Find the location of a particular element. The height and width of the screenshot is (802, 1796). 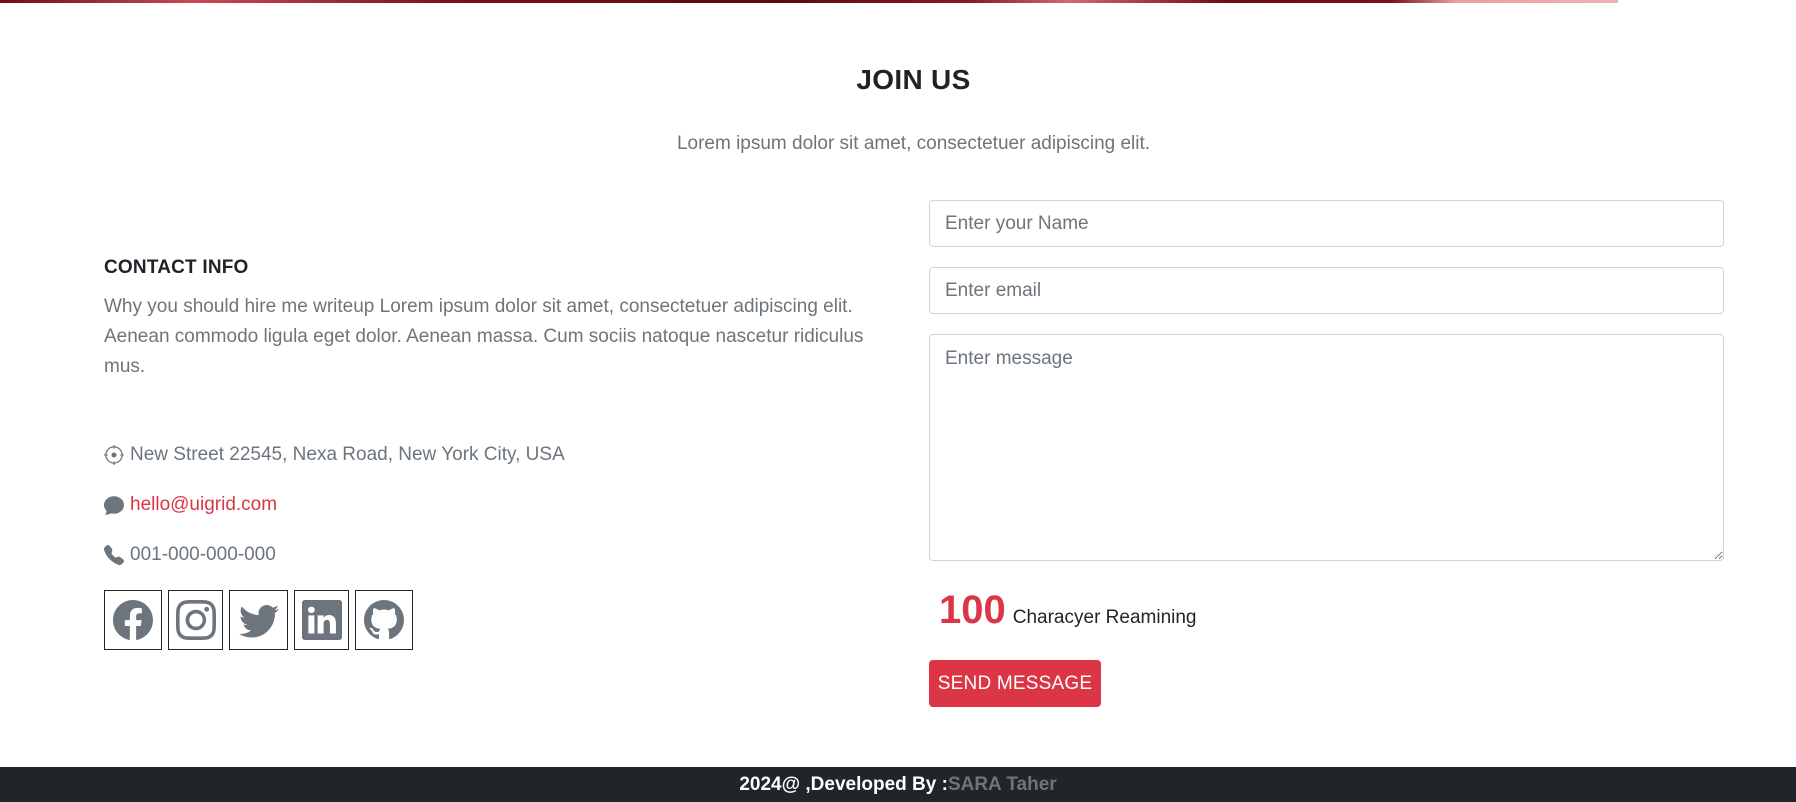

instagram-icon is located at coordinates (195, 620).